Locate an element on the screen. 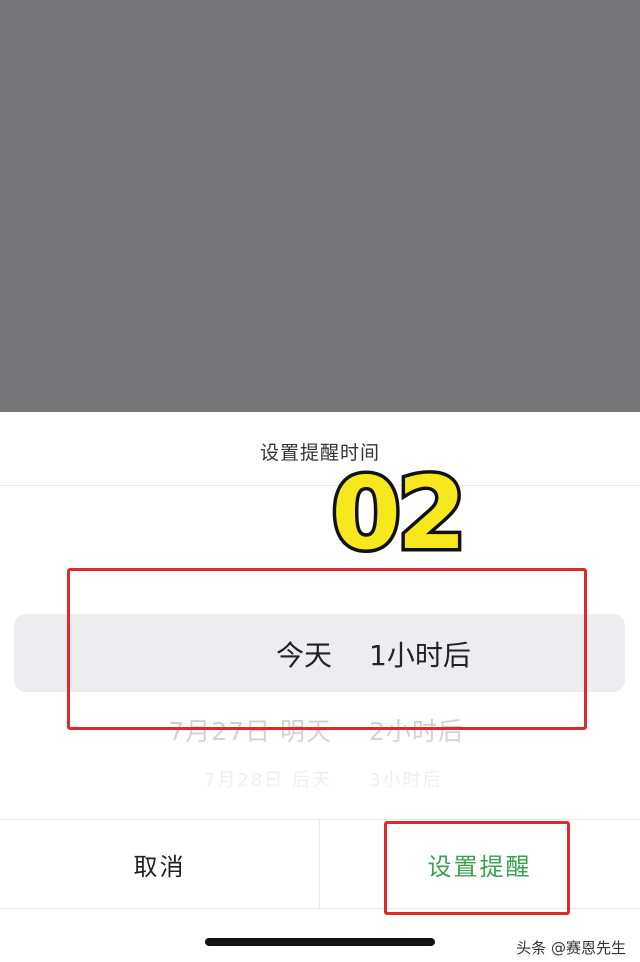 The height and width of the screenshot is (962, 640). picker-time-next-2: 3小时后 is located at coordinates (405, 779).